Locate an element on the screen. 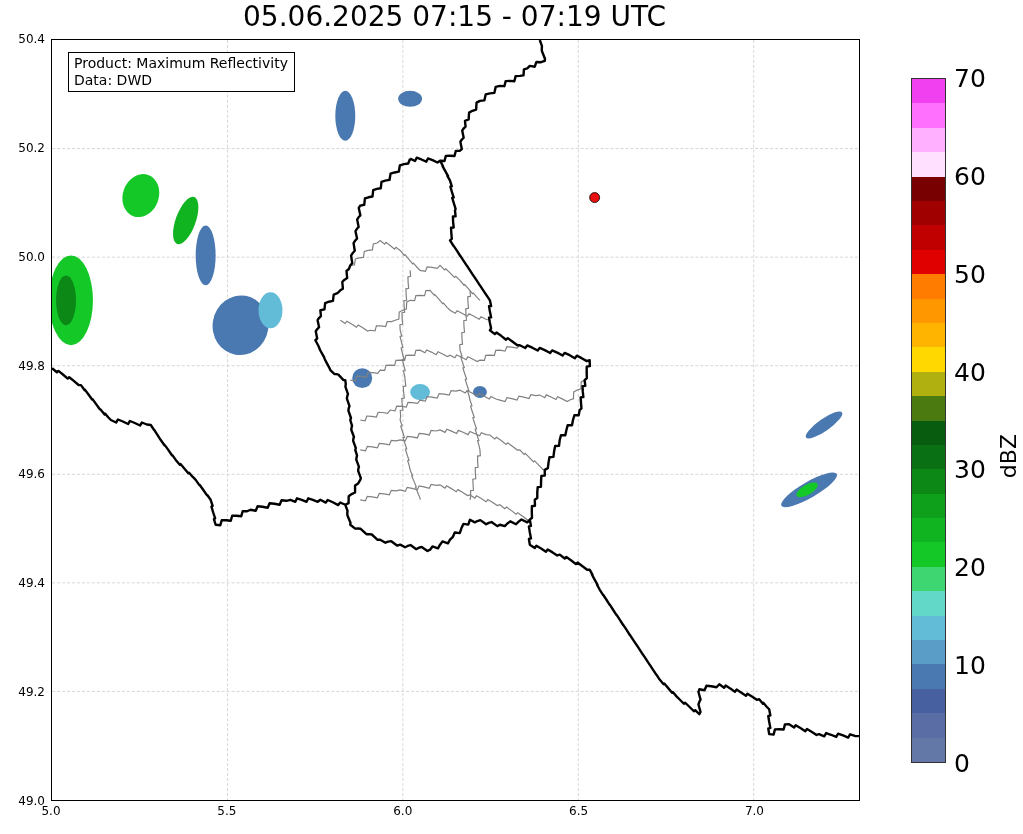 This screenshot has width=1023, height=834. y-tick-label: 50.0 is located at coordinates (31, 256).